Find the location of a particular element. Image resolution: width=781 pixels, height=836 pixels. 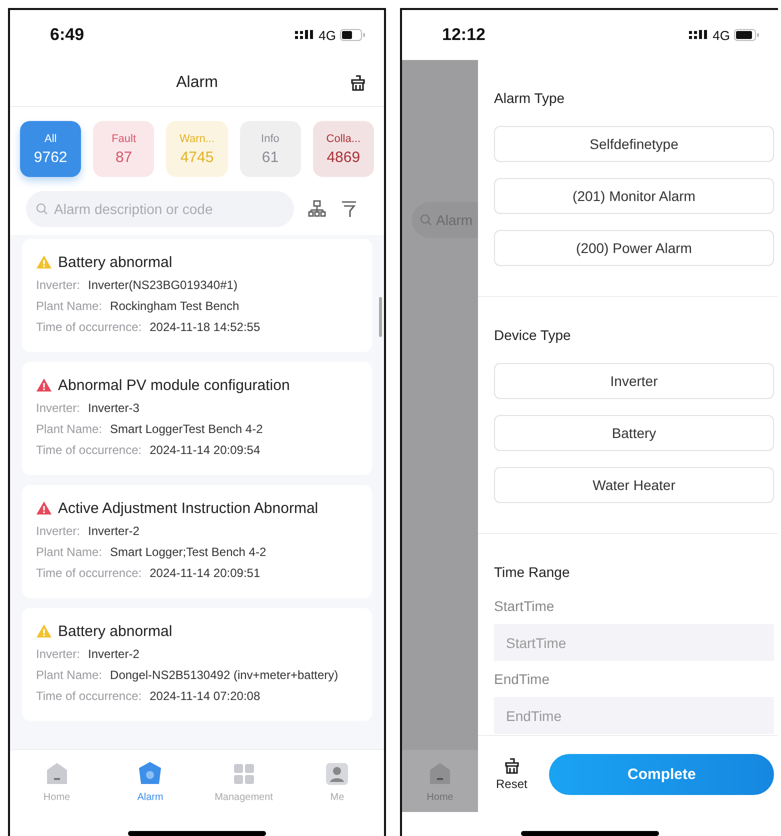

status-time: 12:12 is located at coordinates (464, 35).